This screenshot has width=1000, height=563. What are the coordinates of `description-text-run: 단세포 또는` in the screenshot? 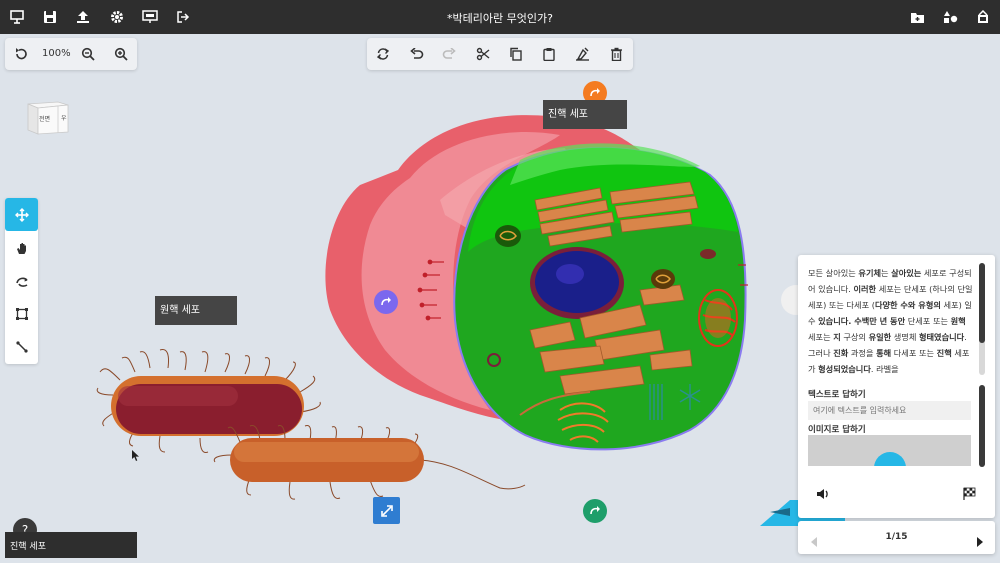 It's located at (928, 321).